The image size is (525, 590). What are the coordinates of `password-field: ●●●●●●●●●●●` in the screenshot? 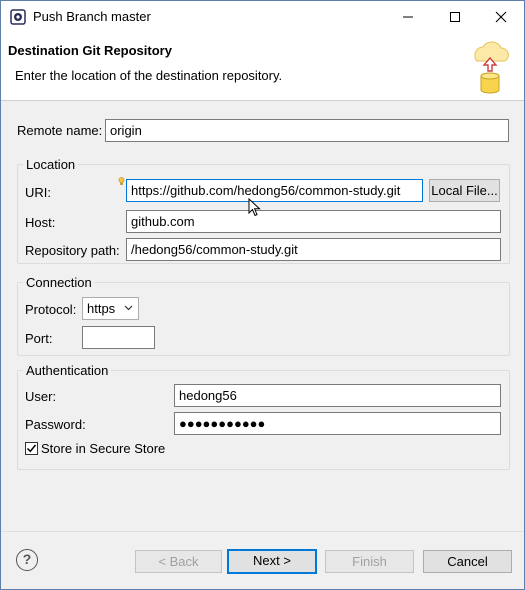 It's located at (337, 423).